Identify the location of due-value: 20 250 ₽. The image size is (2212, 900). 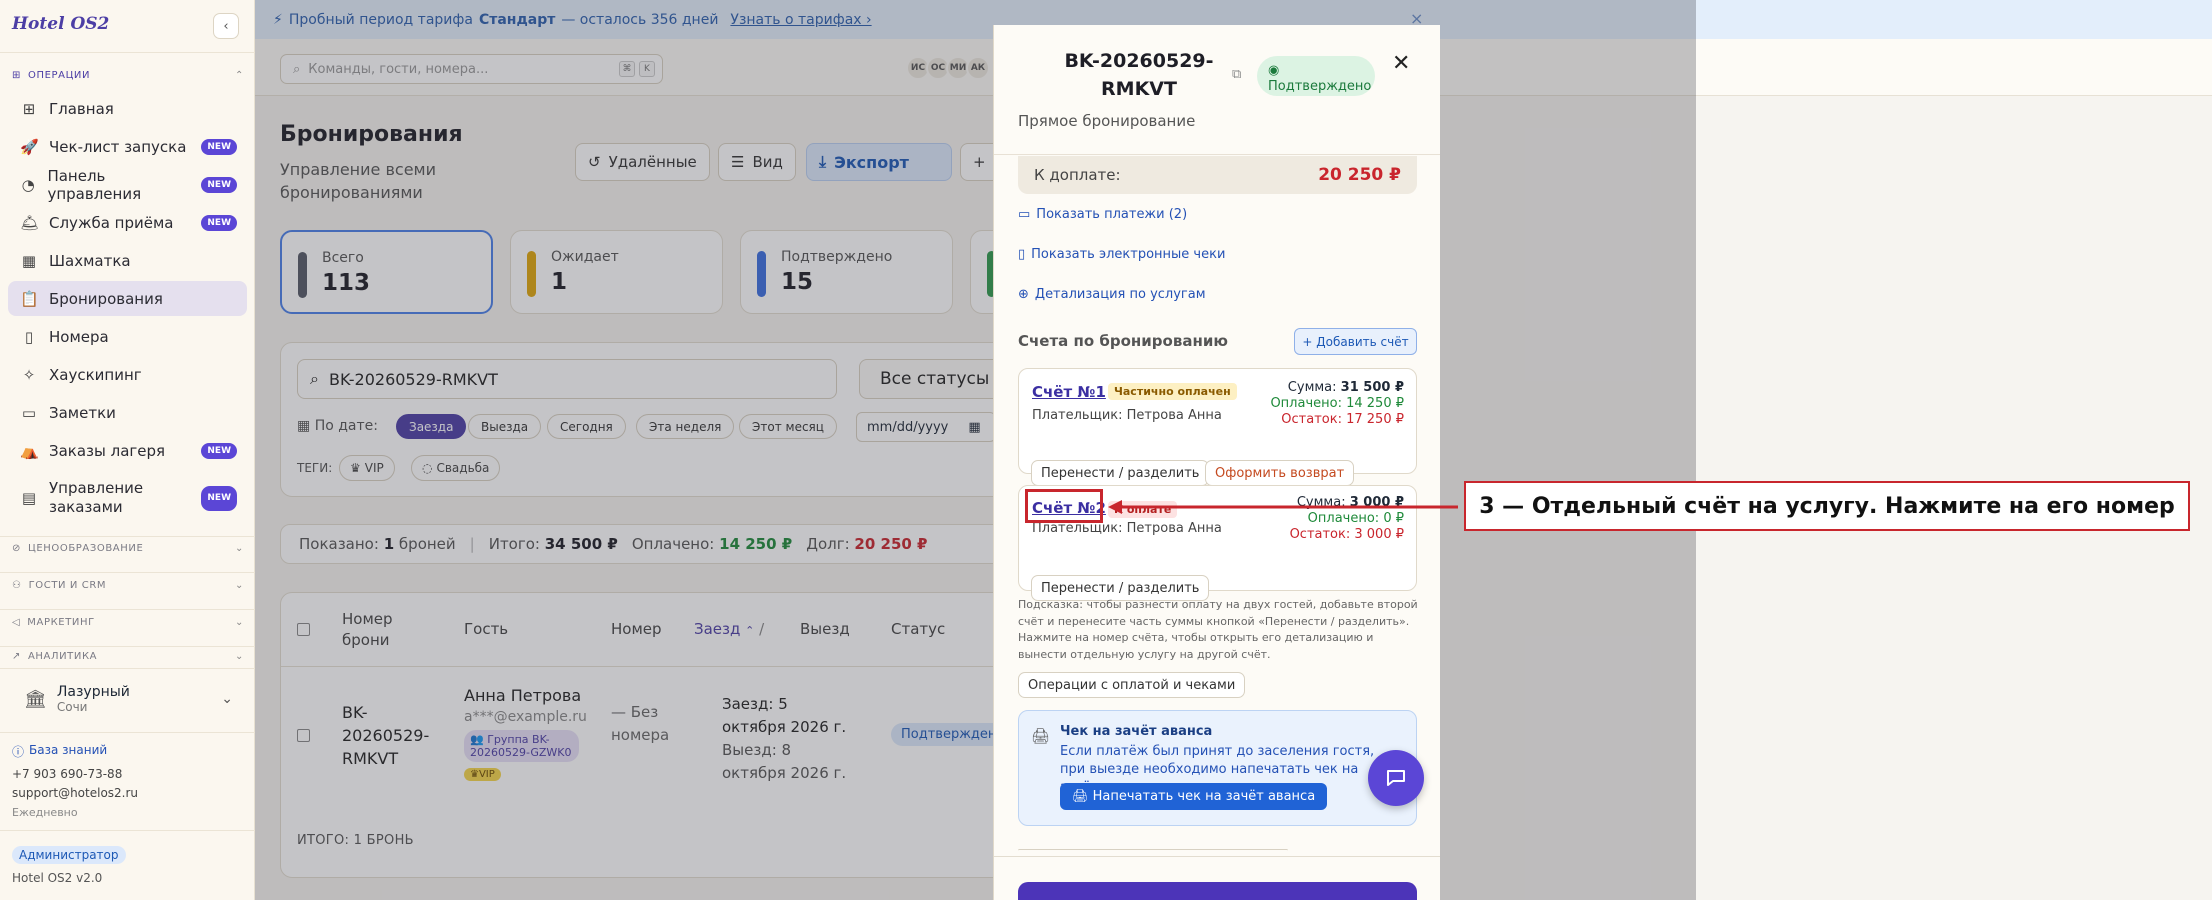
(1359, 175).